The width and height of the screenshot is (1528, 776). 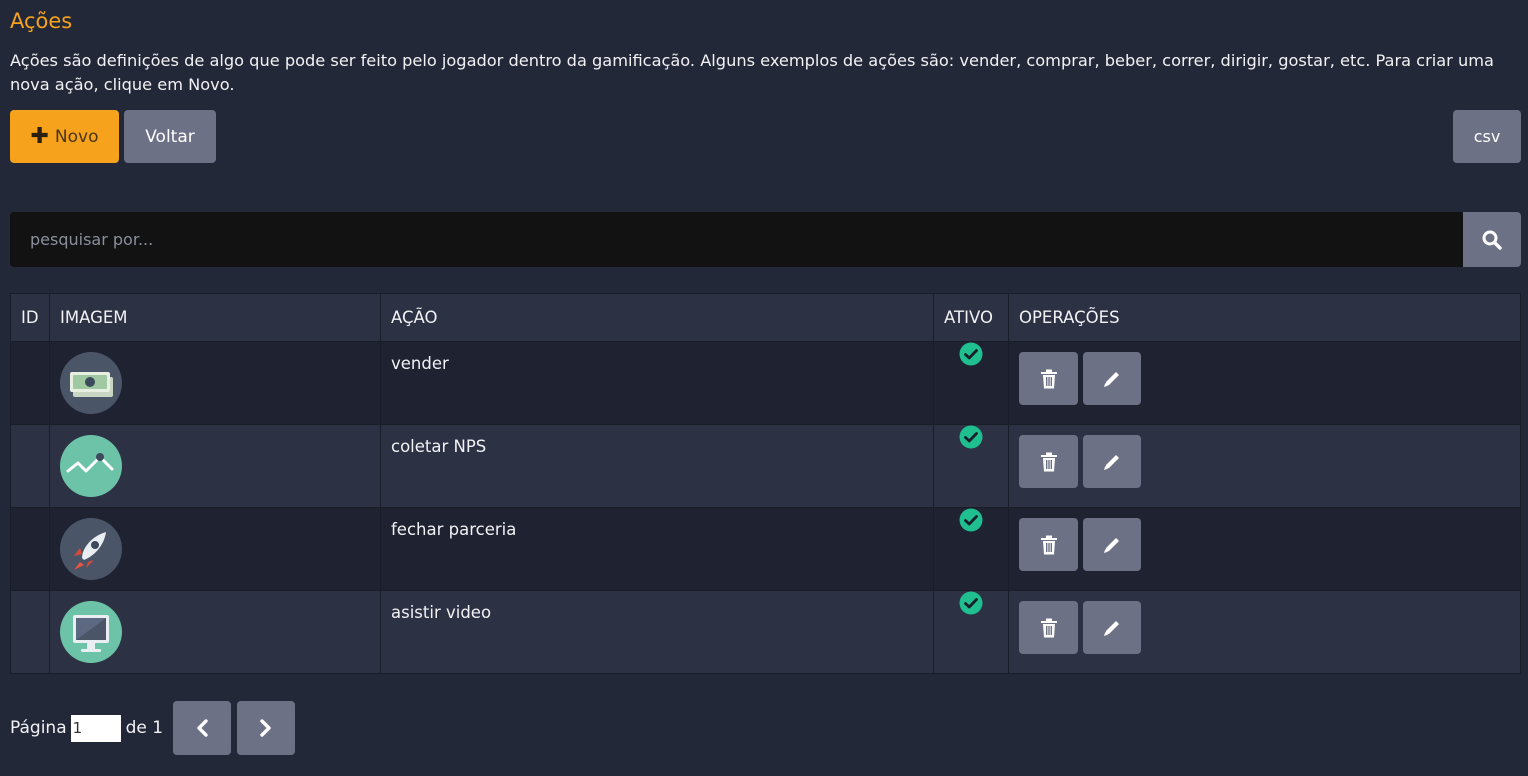 I want to click on money-icon, so click(x=91, y=384).